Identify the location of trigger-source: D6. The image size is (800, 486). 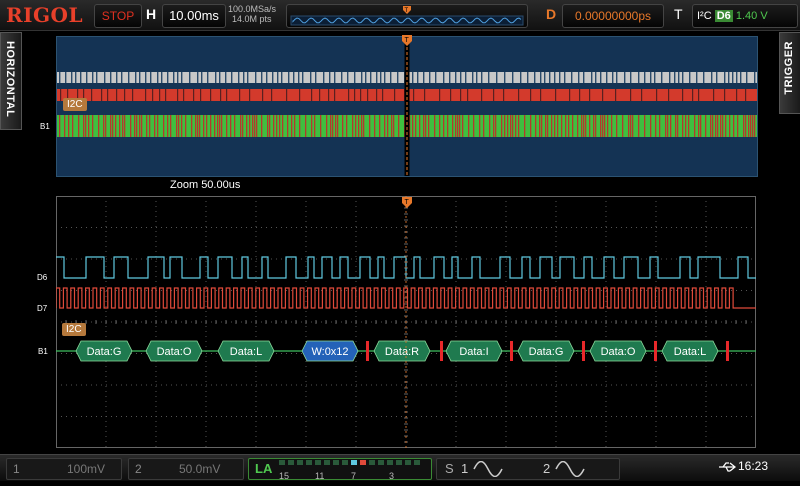
(723, 16).